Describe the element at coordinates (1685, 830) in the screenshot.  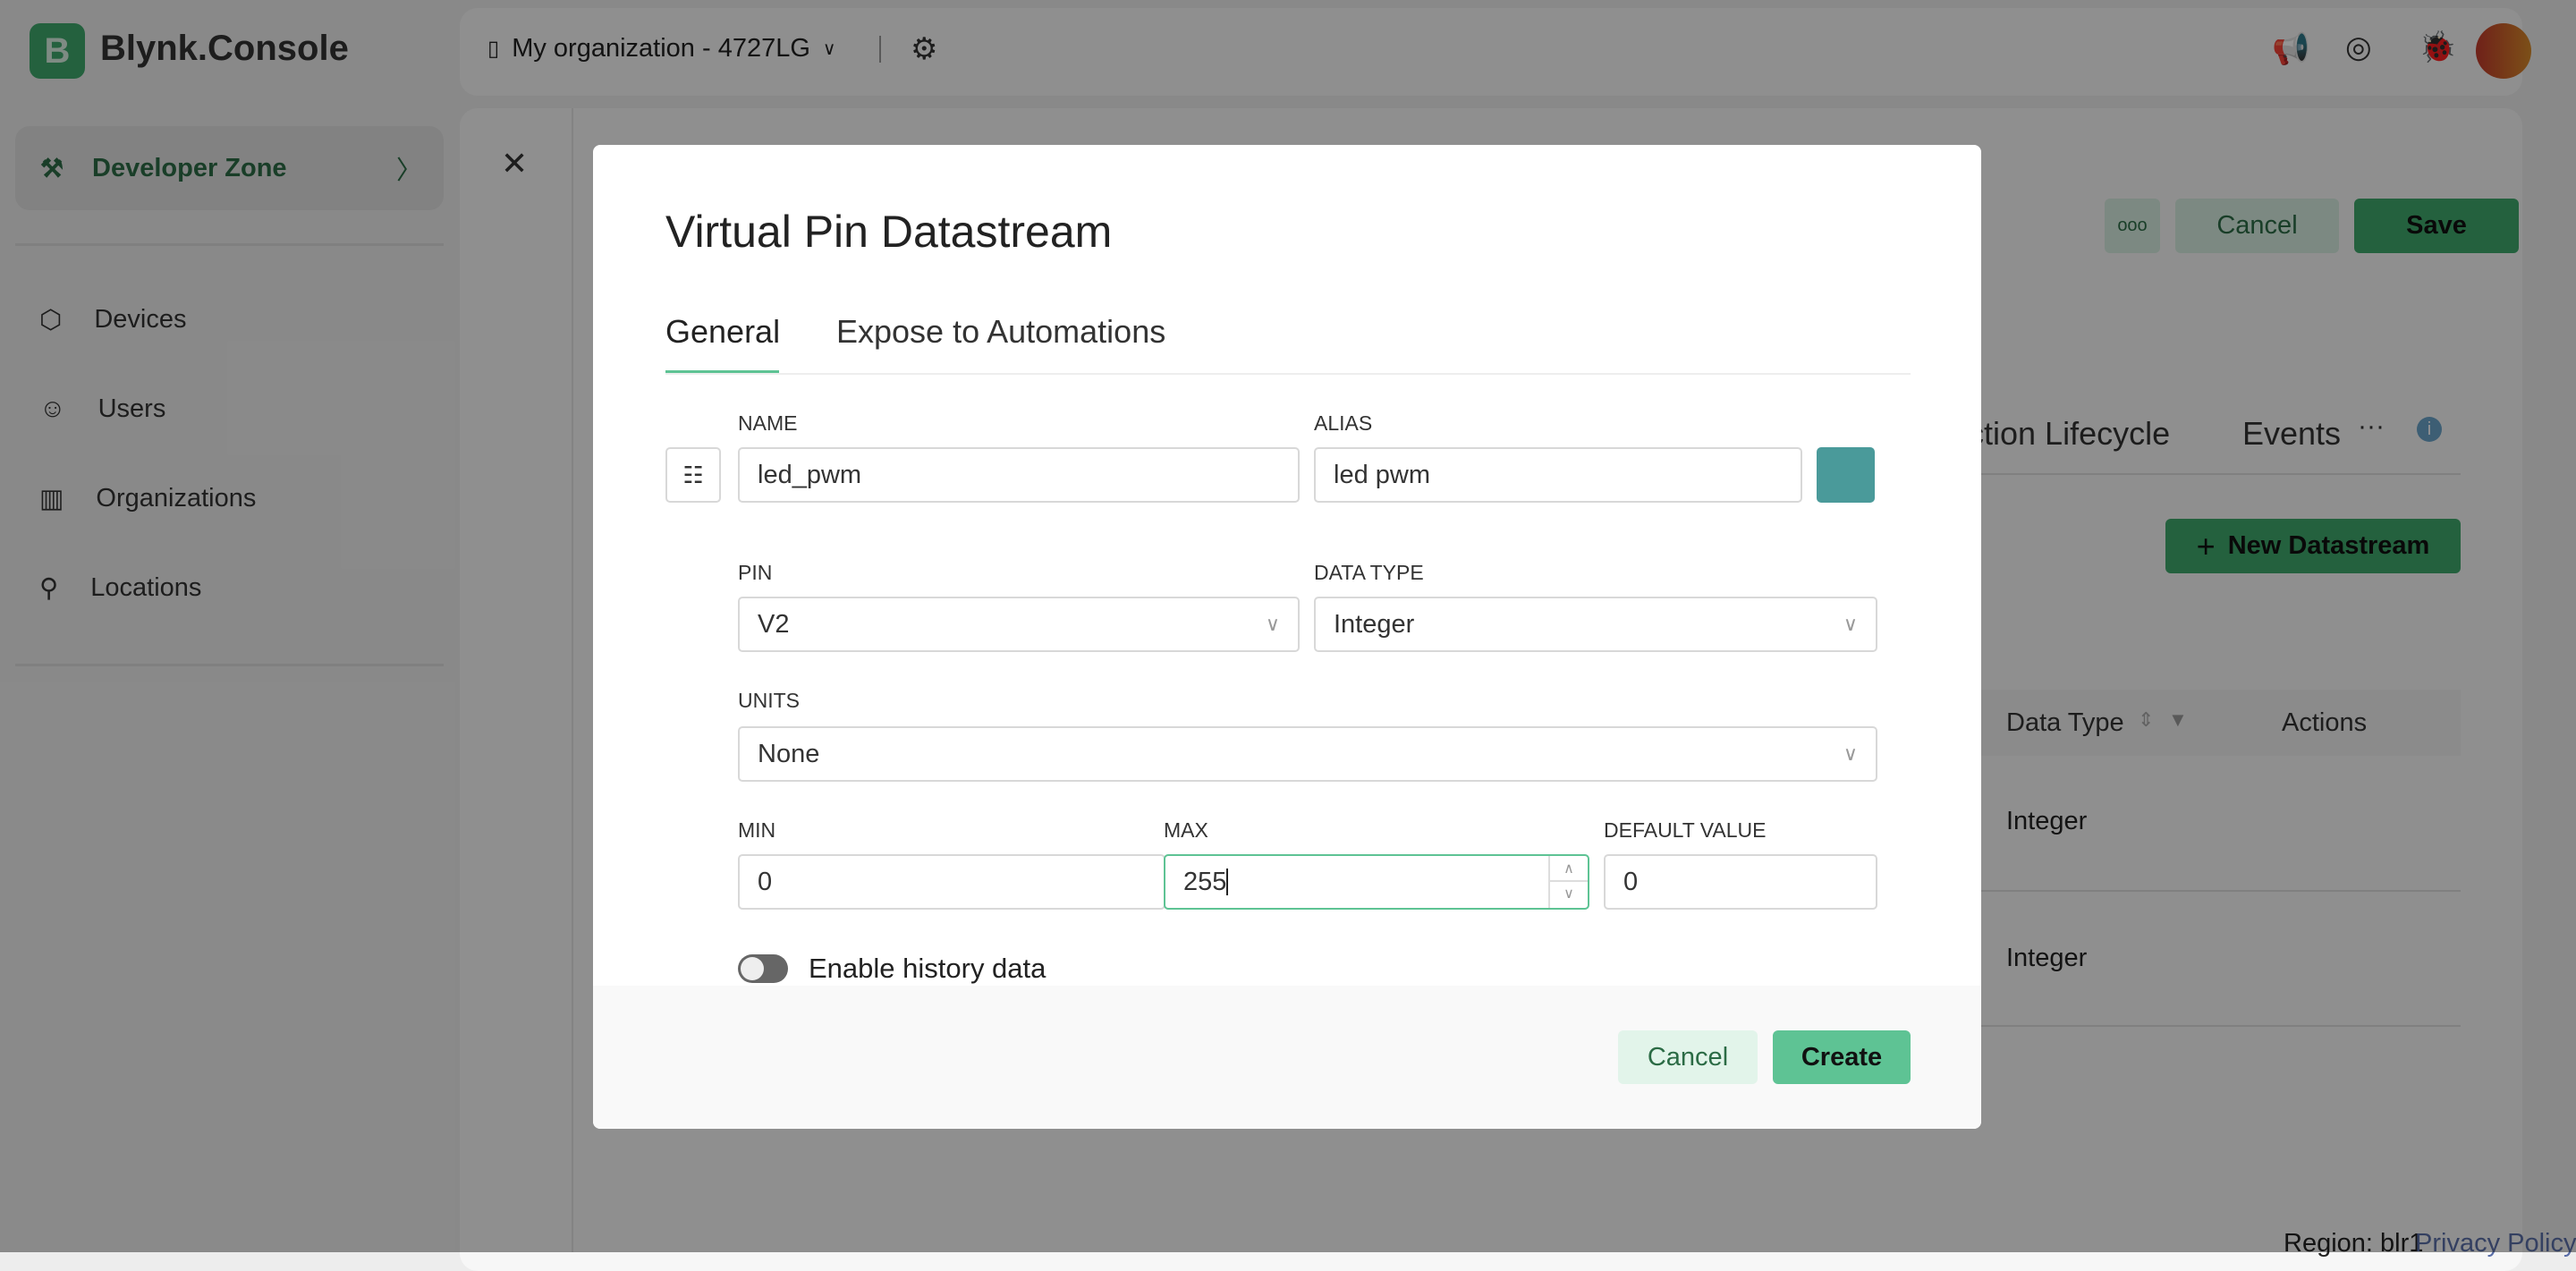
I see `default-value-label: DEFAULT VALUE` at that location.